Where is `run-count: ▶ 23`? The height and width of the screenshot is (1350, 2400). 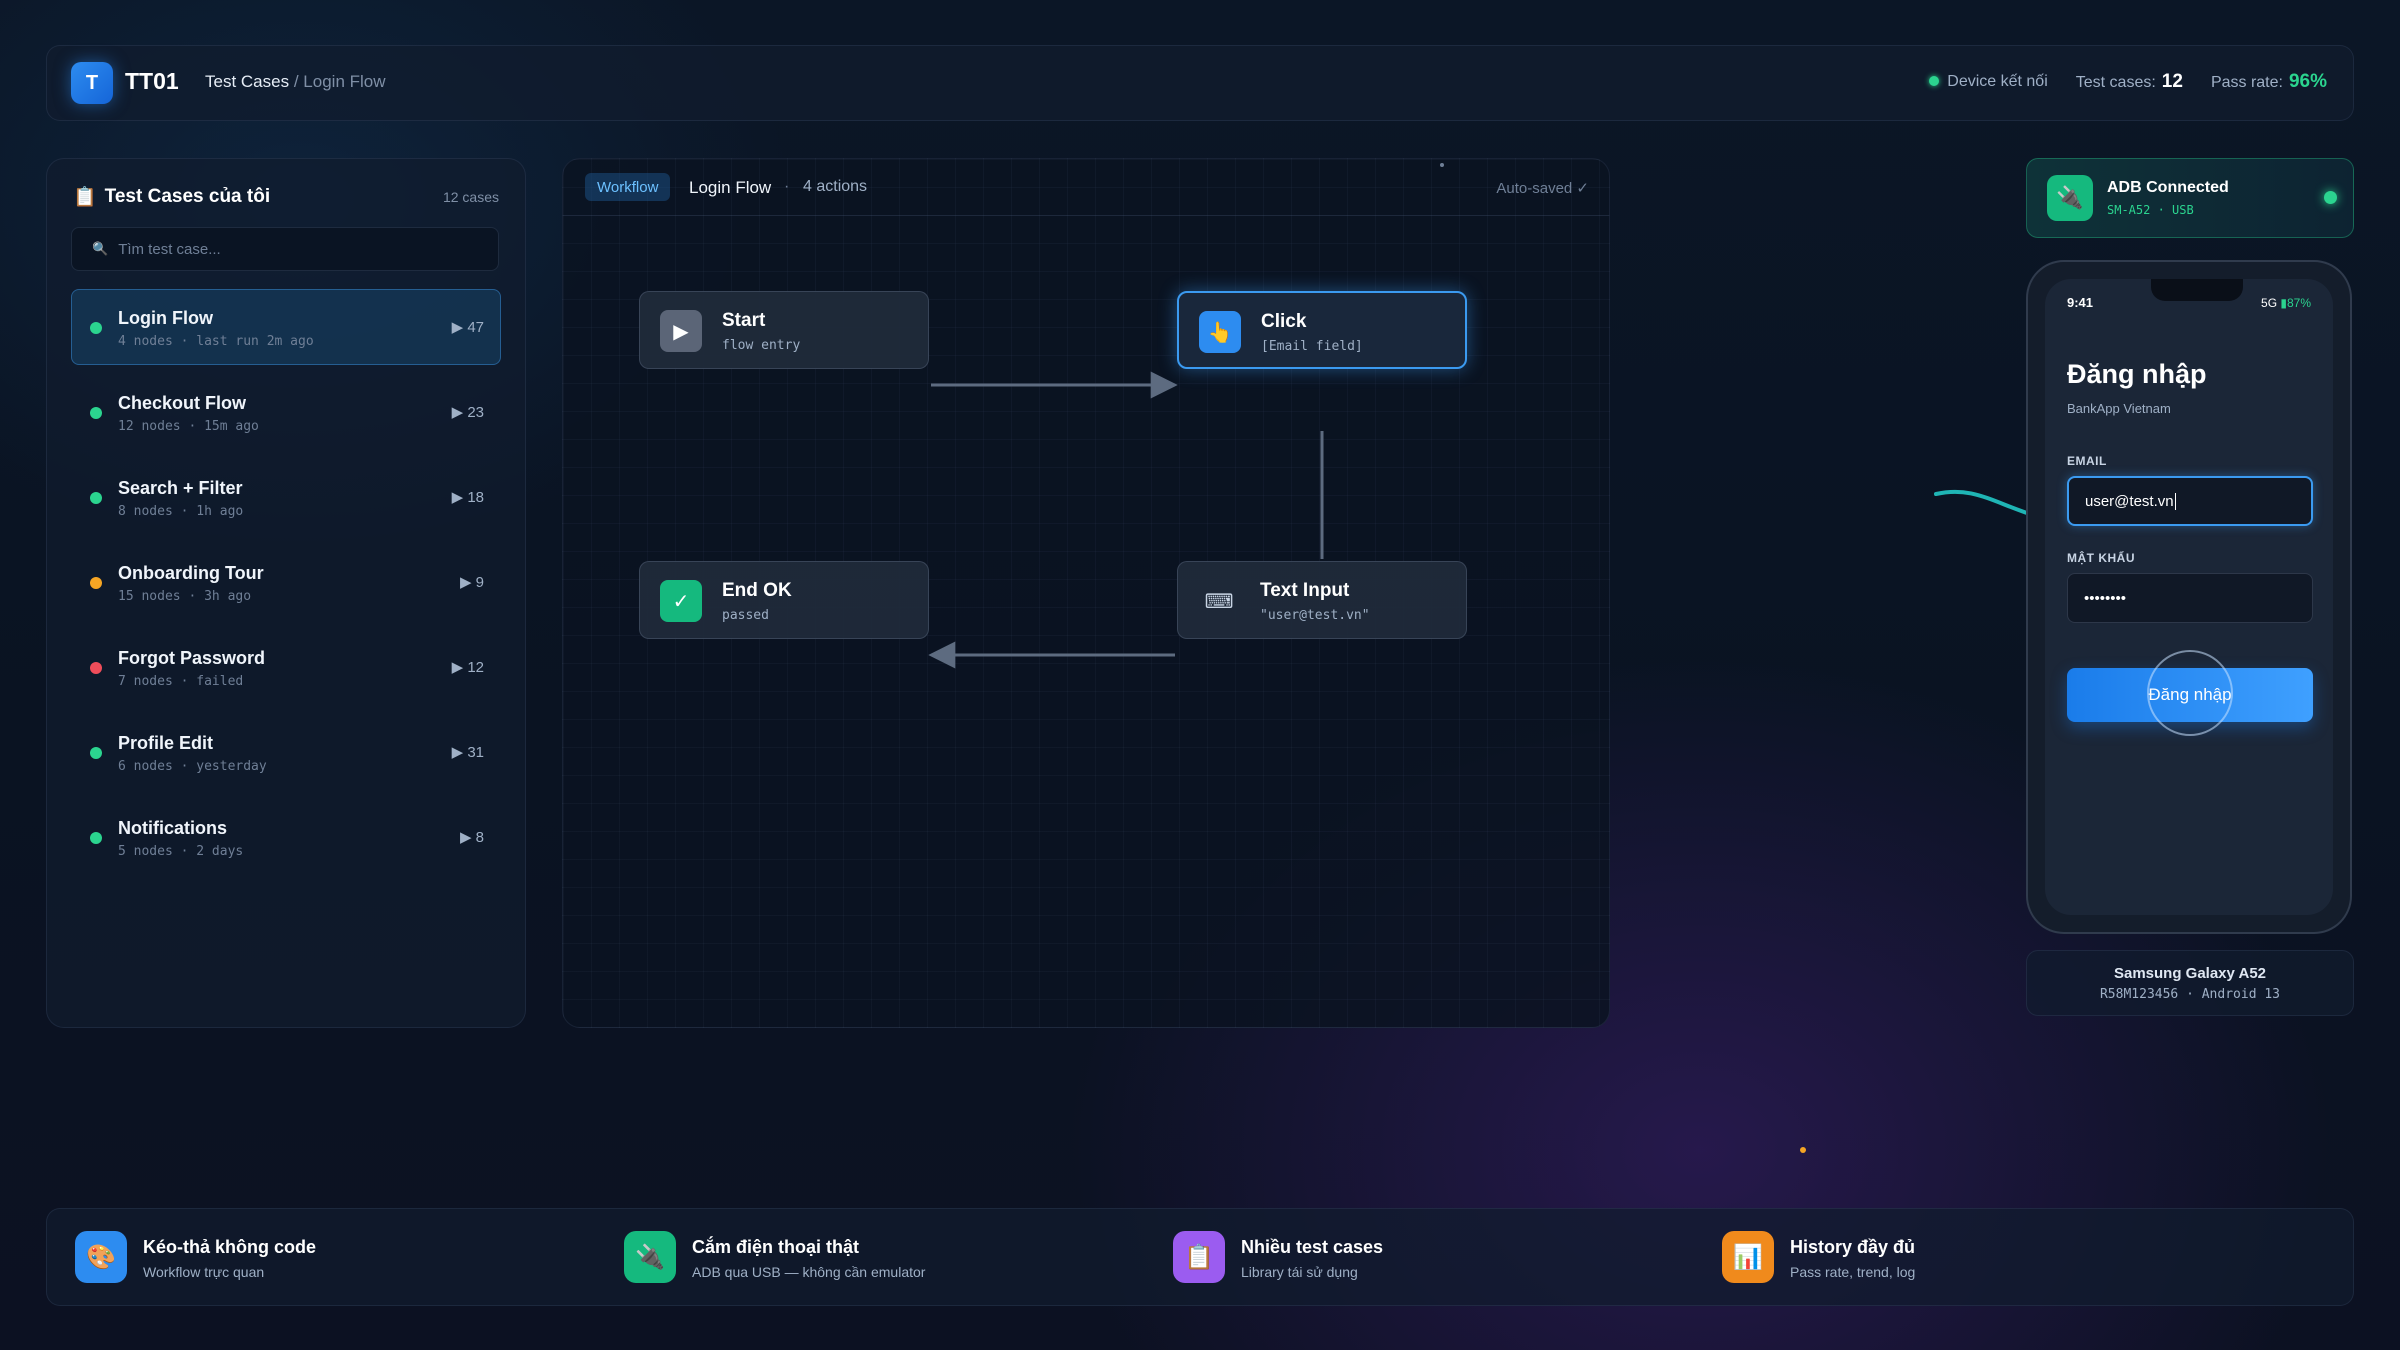
run-count: ▶ 23 is located at coordinates (467, 412).